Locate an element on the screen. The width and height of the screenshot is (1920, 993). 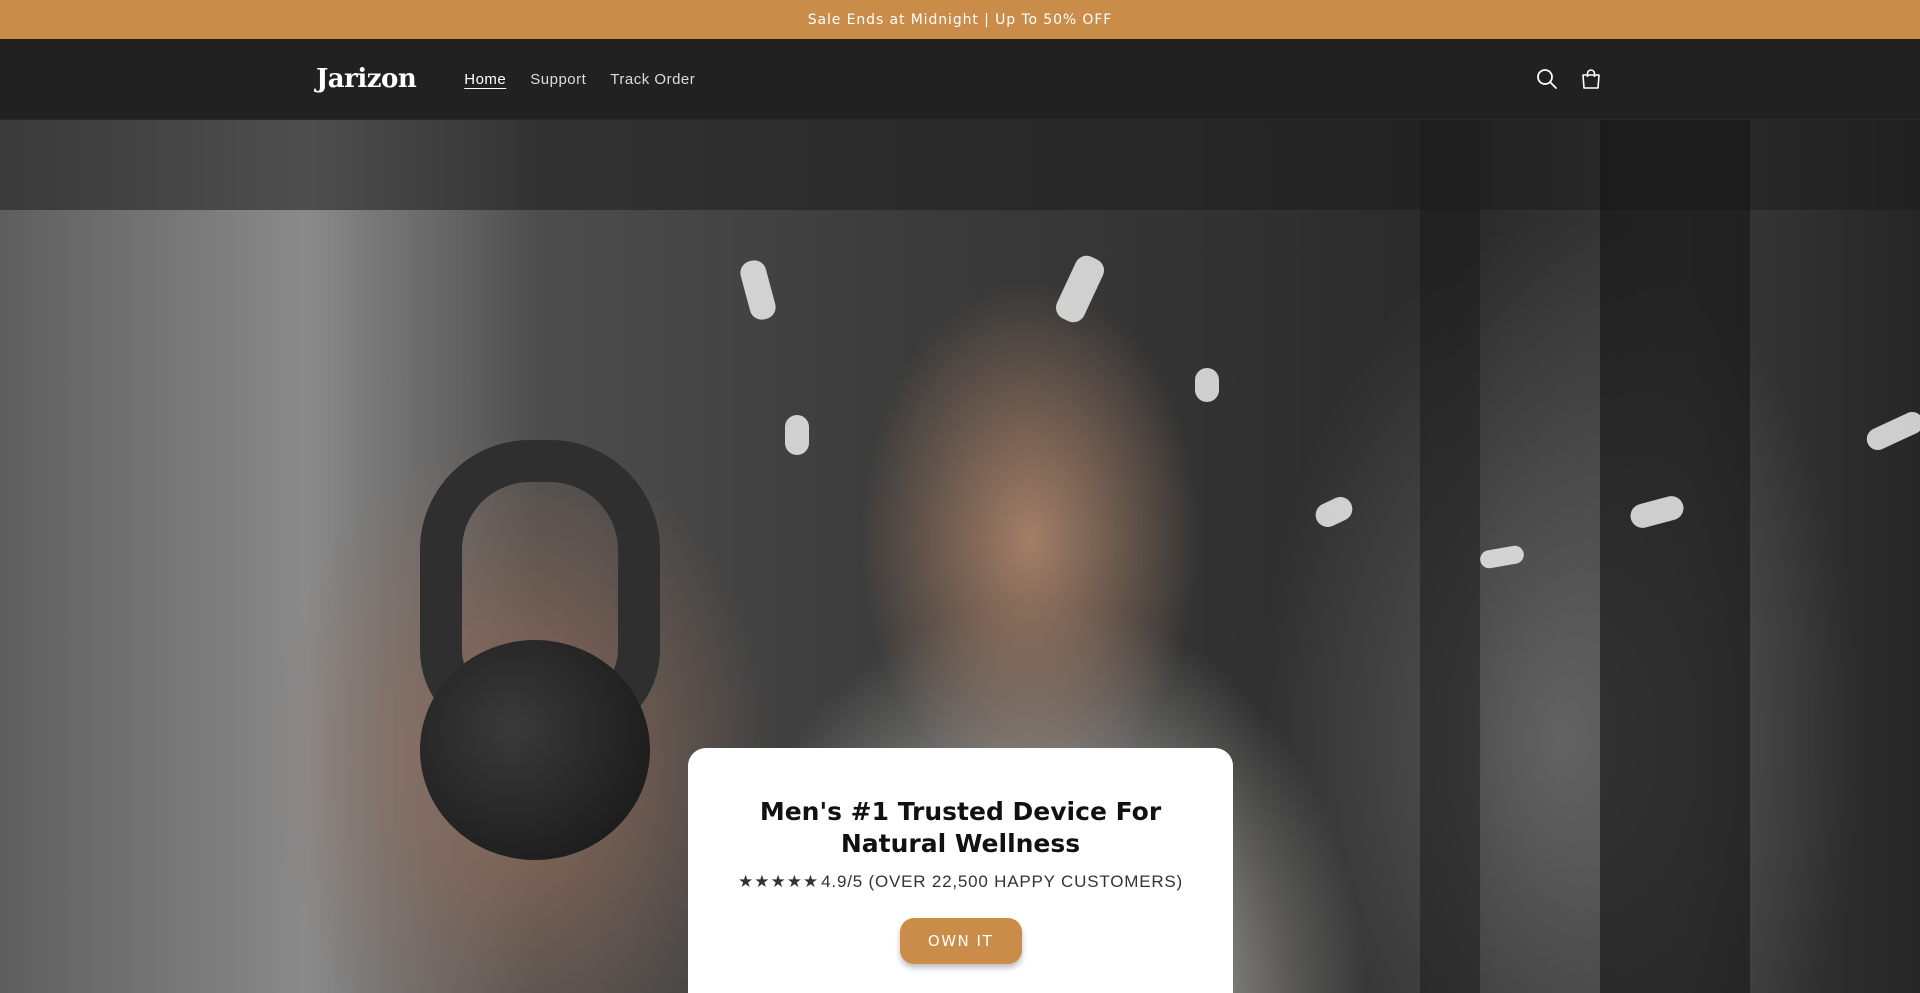
announcement-bar: Sale Ends at Midnight | Up To 50% OFF is located at coordinates (960, 19).